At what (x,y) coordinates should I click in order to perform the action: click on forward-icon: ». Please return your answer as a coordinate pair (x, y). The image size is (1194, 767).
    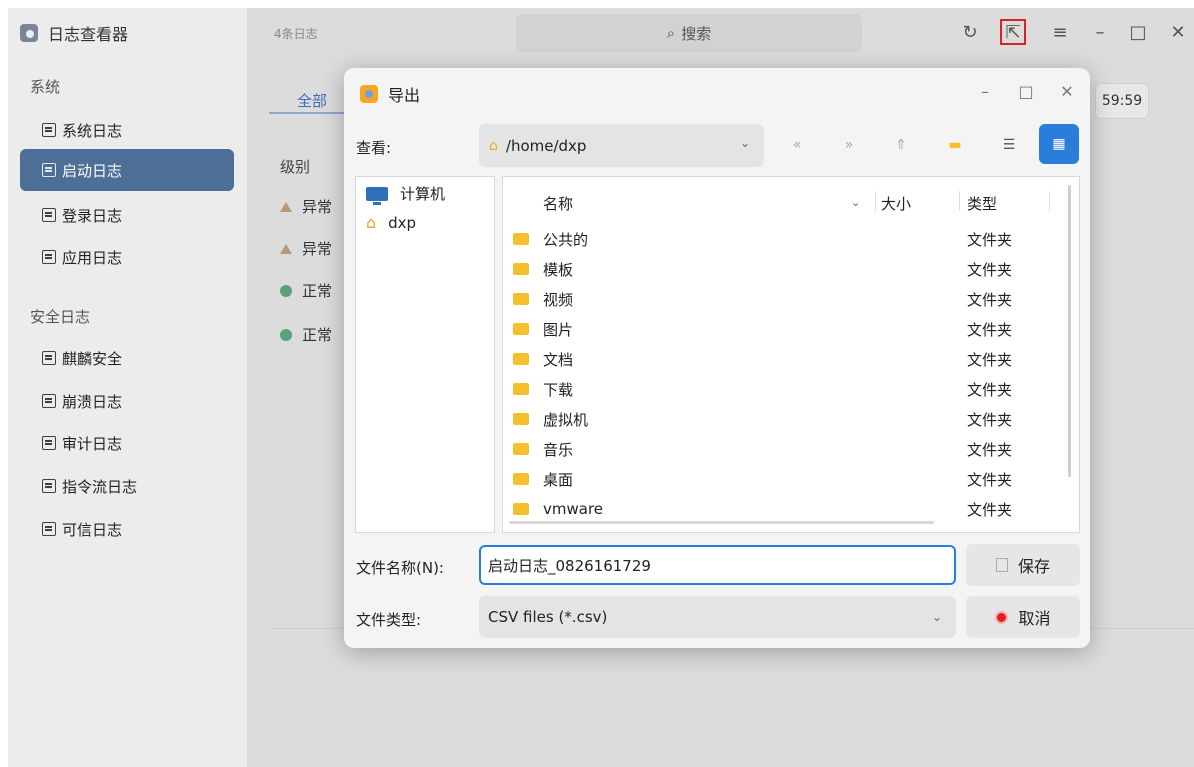
    Looking at the image, I should click on (849, 145).